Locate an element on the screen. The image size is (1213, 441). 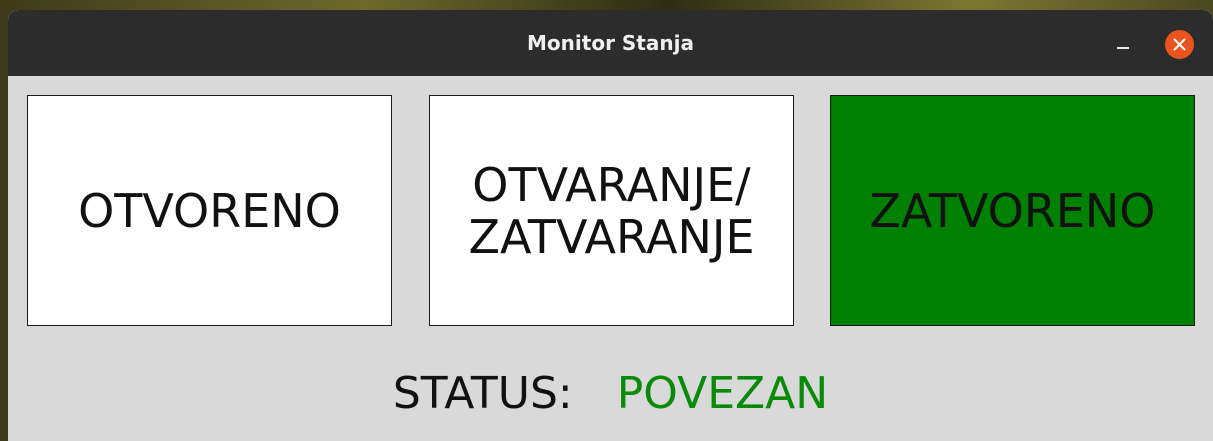
close-icon is located at coordinates (1179, 44).